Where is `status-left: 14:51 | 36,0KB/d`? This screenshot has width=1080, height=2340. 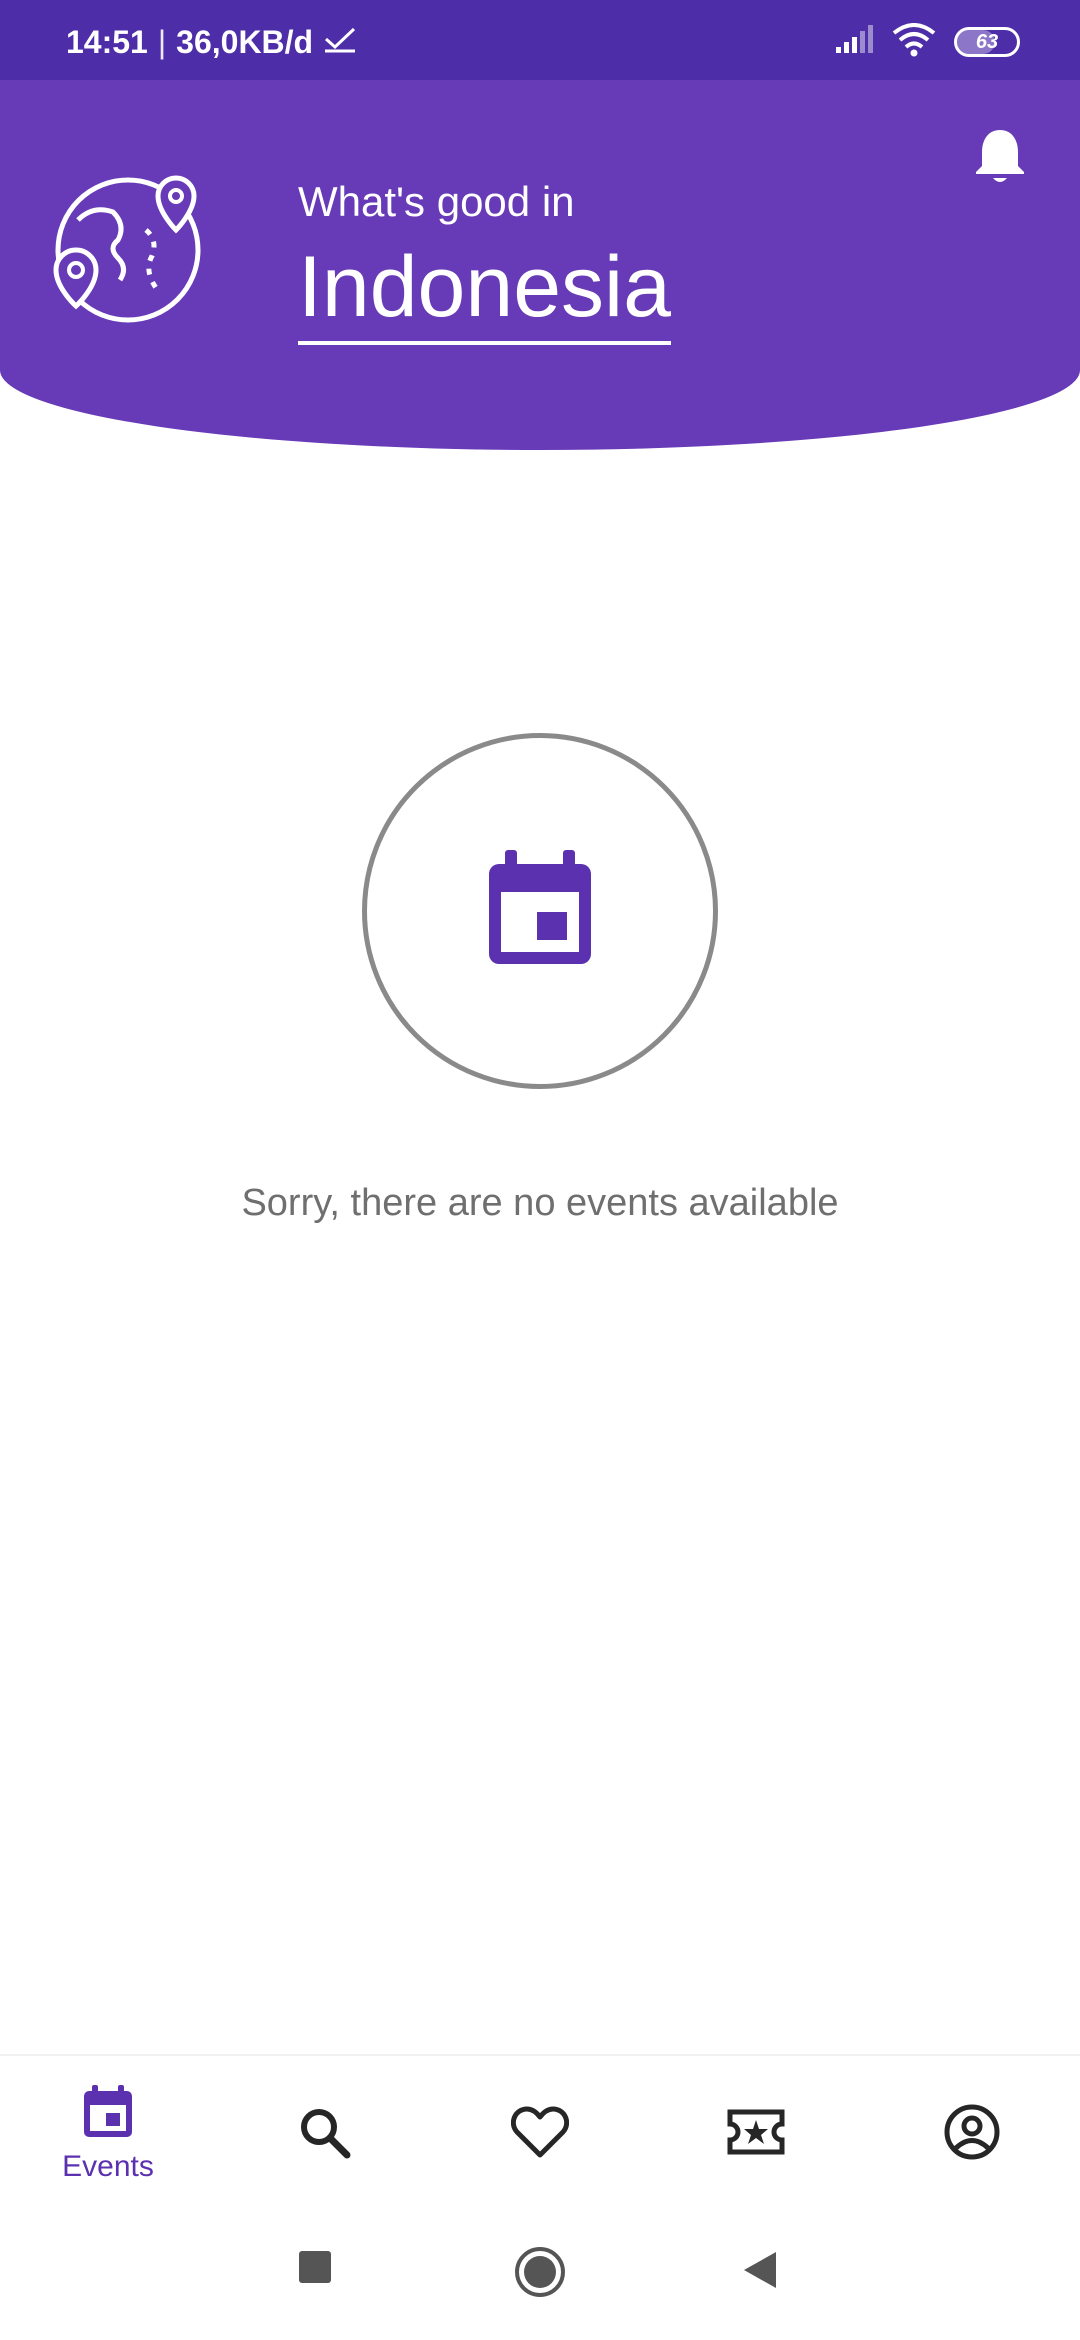
status-left: 14:51 | 36,0KB/d is located at coordinates (211, 42).